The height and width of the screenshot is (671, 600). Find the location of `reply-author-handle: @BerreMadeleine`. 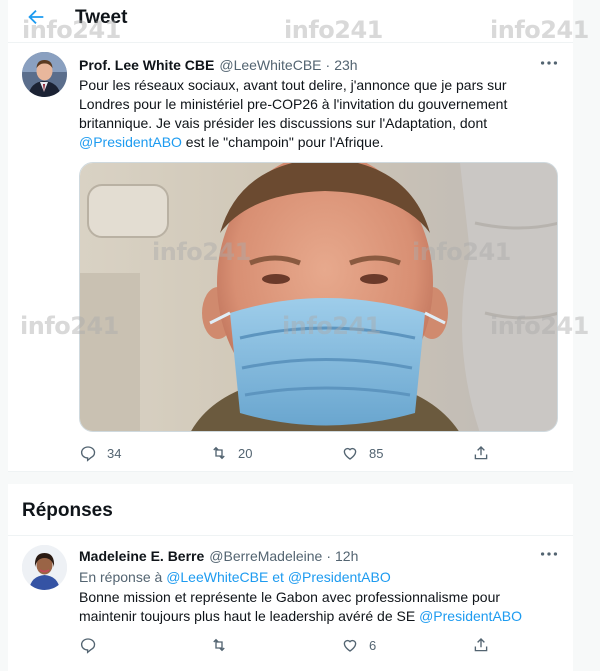

reply-author-handle: @BerreMadeleine is located at coordinates (265, 556).